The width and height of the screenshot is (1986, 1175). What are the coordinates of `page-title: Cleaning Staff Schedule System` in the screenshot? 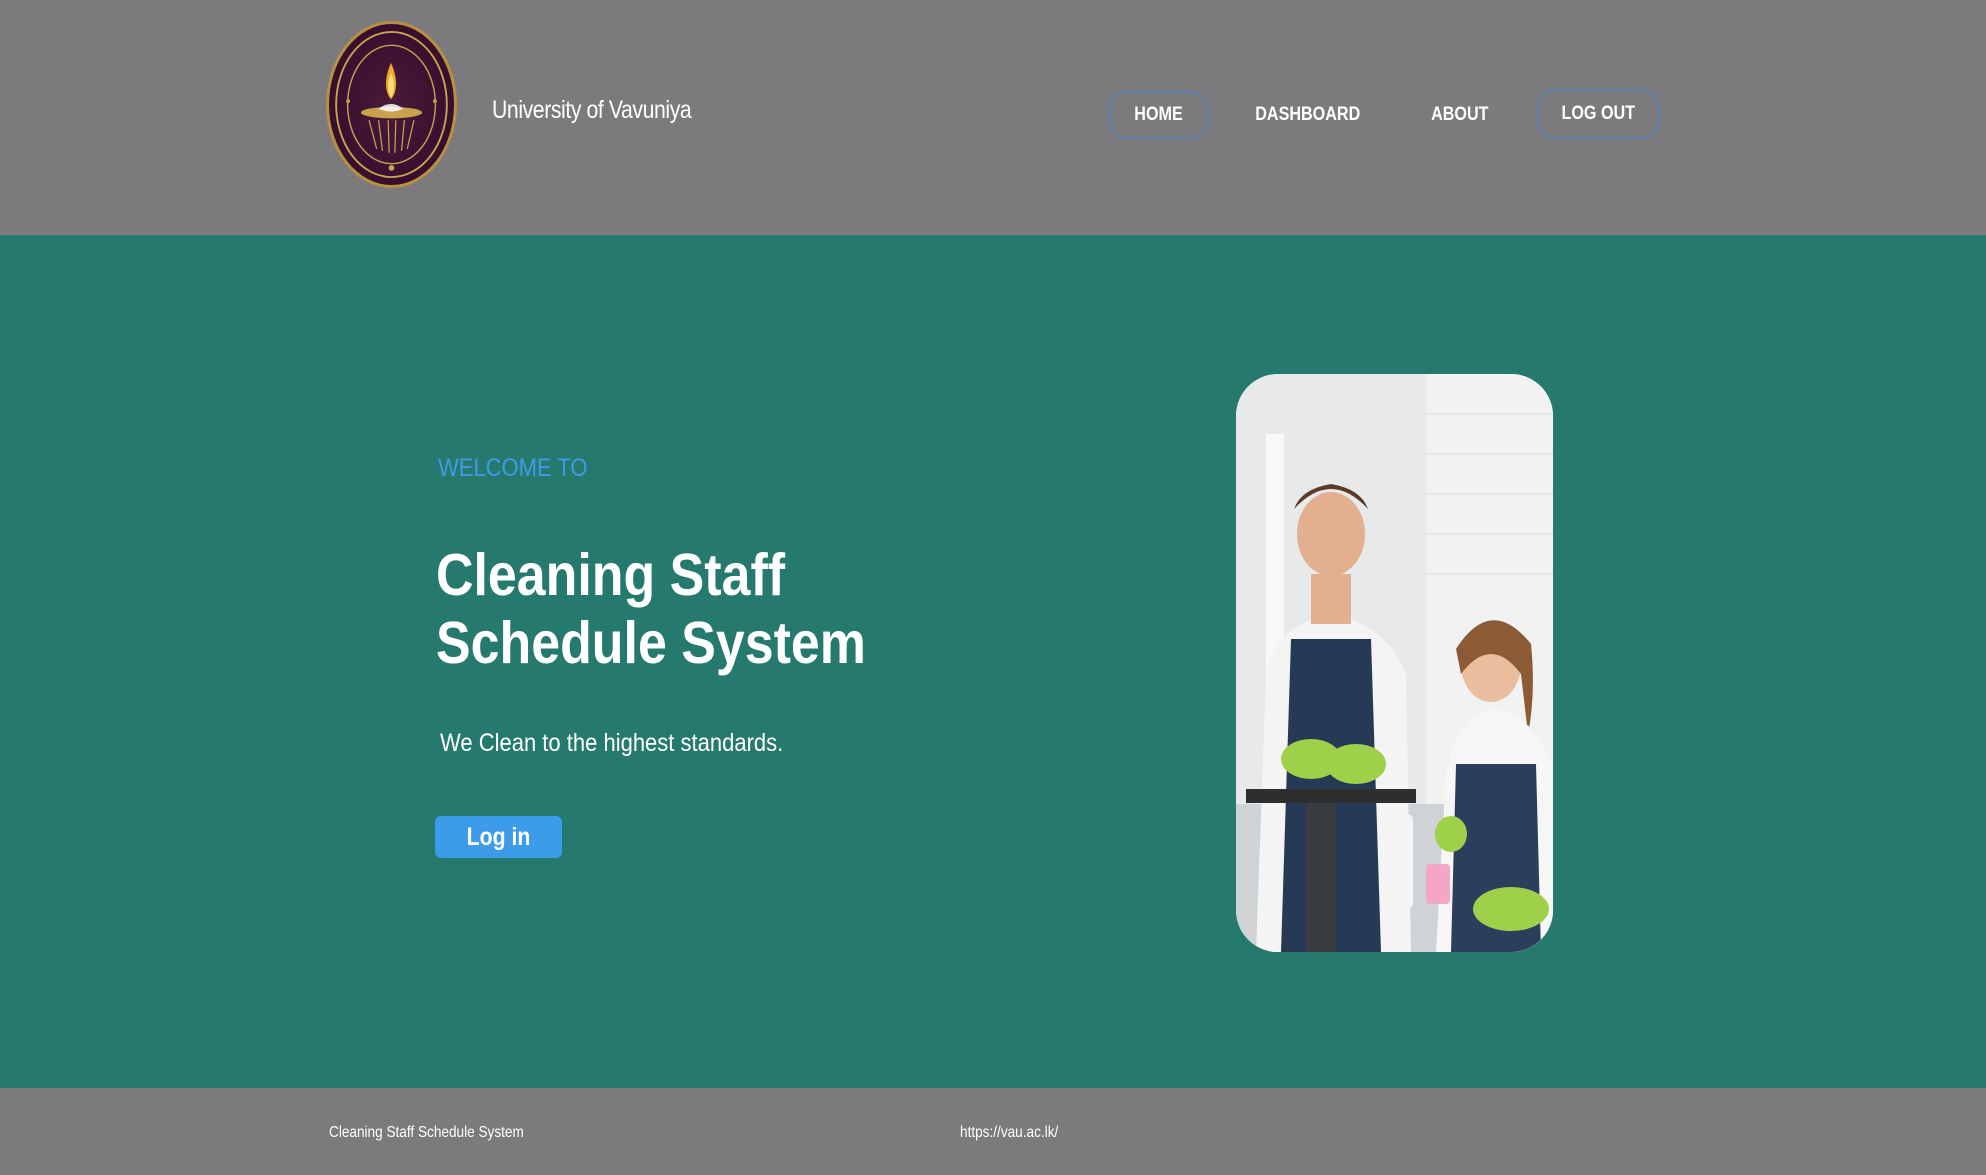 It's located at (665, 609).